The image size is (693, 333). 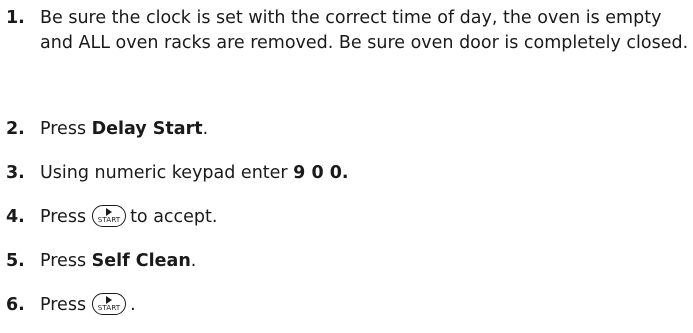 I want to click on step-6: 6. Press START., so click(x=348, y=305).